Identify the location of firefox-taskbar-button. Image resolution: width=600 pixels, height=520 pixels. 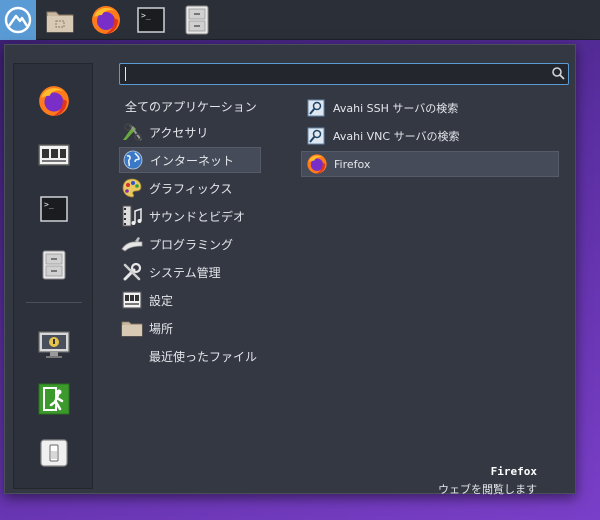
(106, 20).